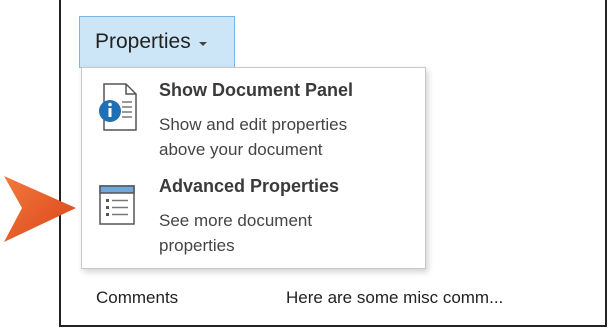  What do you see at coordinates (241, 149) in the screenshot?
I see `description-line: above your document` at bounding box center [241, 149].